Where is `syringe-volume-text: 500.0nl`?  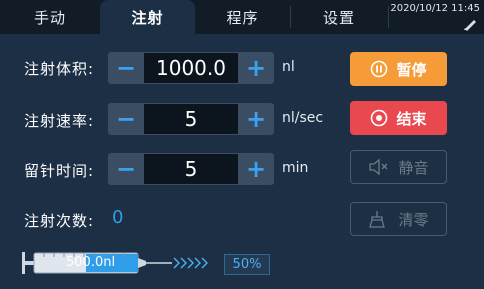
syringe-volume-text: 500.0nl is located at coordinates (91, 262).